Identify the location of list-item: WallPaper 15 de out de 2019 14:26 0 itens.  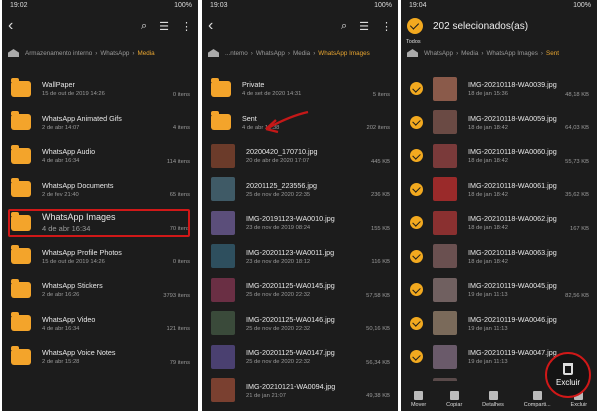
(100, 89).